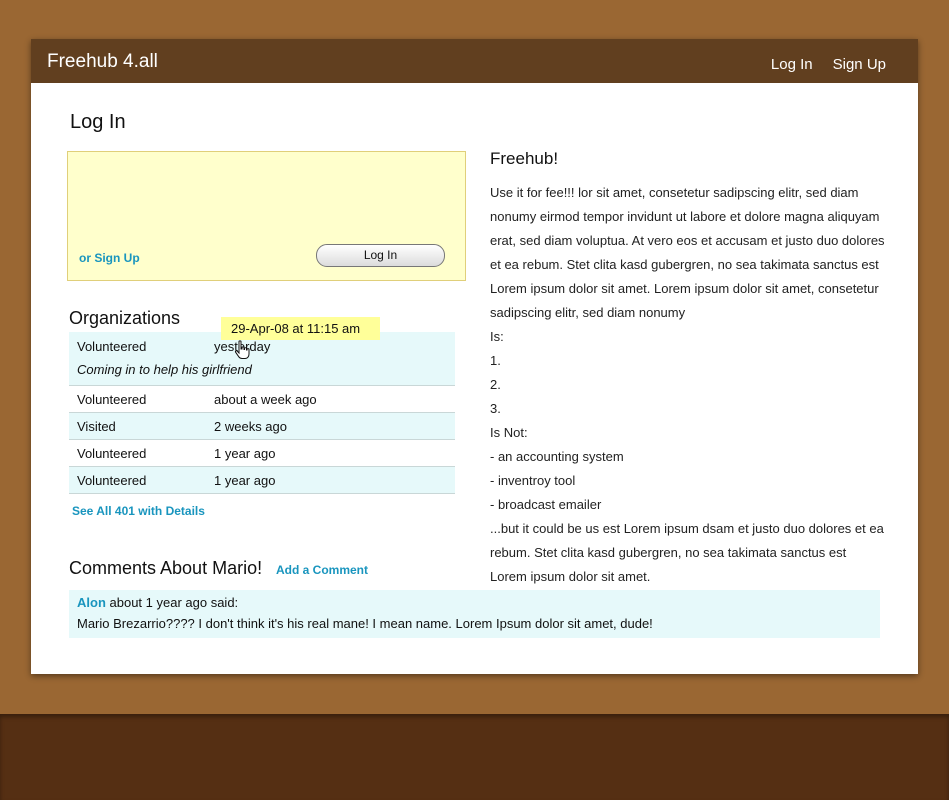  I want to click on comment-meta: Alon about 1 year ago said:, so click(157, 602).